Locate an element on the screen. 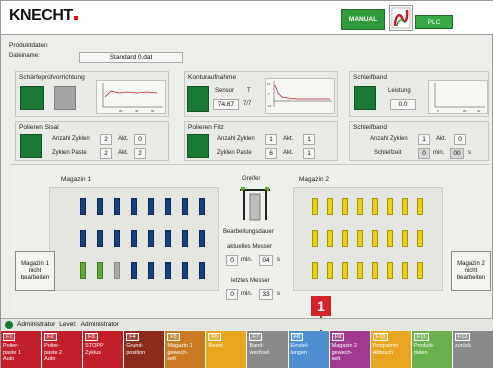  magazine2-skip-button: Magazin 2 nicht bearbeiten is located at coordinates (471, 271).